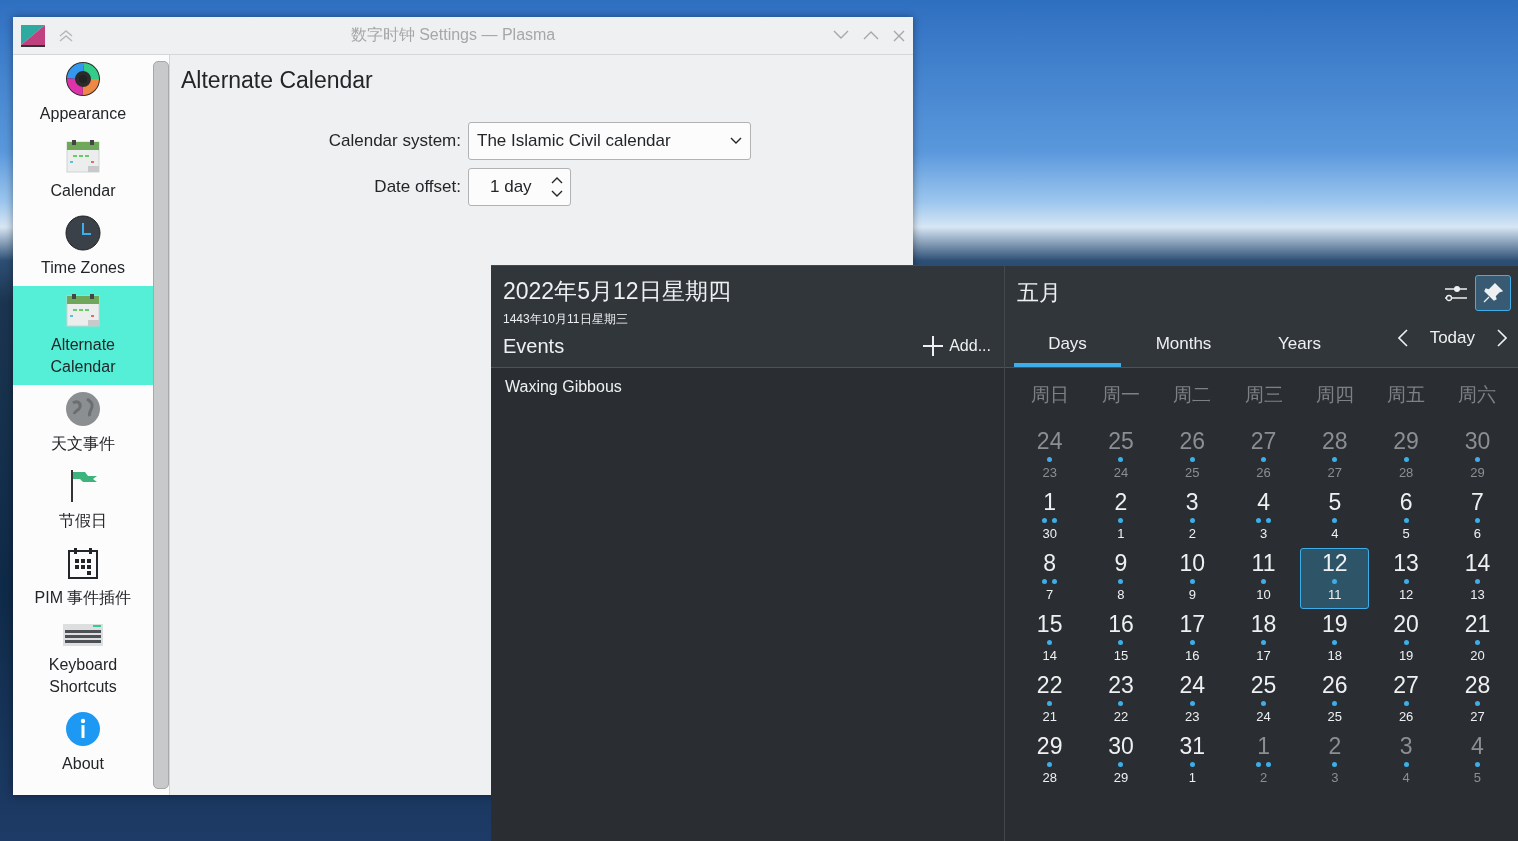 The height and width of the screenshot is (841, 1518). What do you see at coordinates (1263, 639) in the screenshot?
I see `day-cell: 18 17` at bounding box center [1263, 639].